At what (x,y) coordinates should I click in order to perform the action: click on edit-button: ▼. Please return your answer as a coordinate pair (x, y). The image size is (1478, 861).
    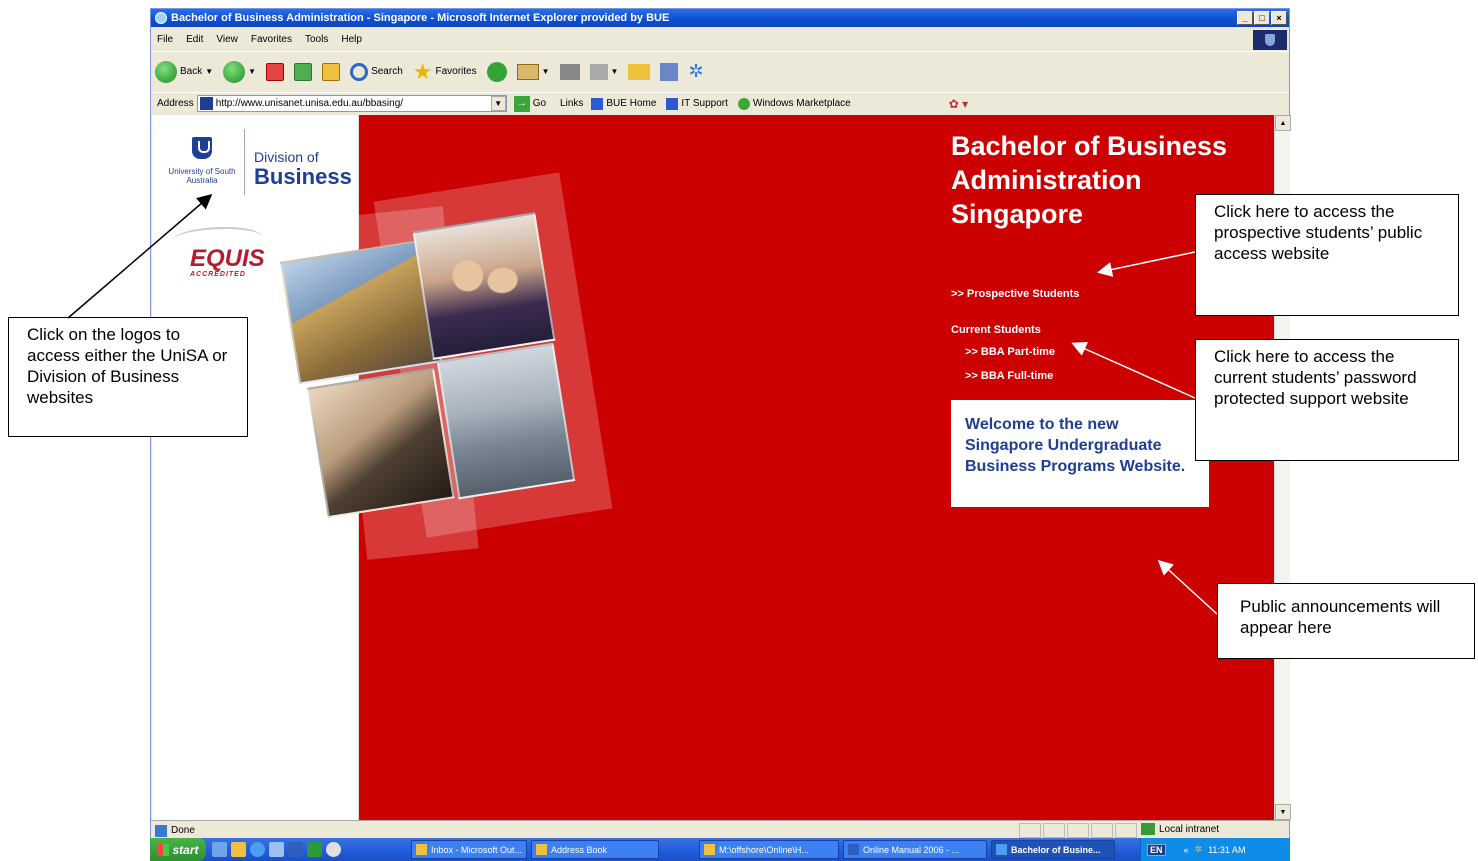
    Looking at the image, I should click on (604, 71).